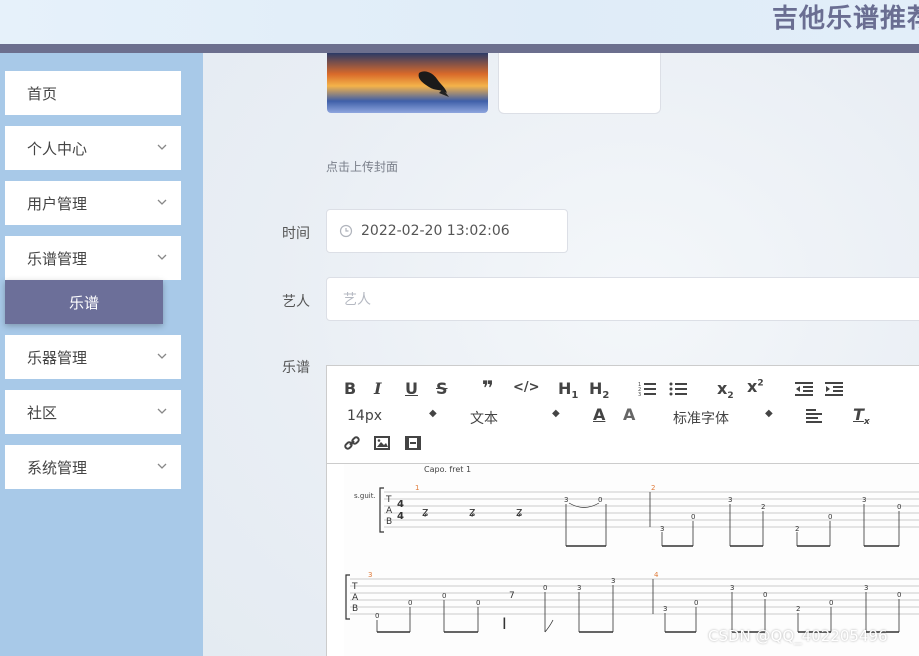  Describe the element at coordinates (798, 636) in the screenshot. I see `watermark: CSDN @QQ_402205496` at that location.